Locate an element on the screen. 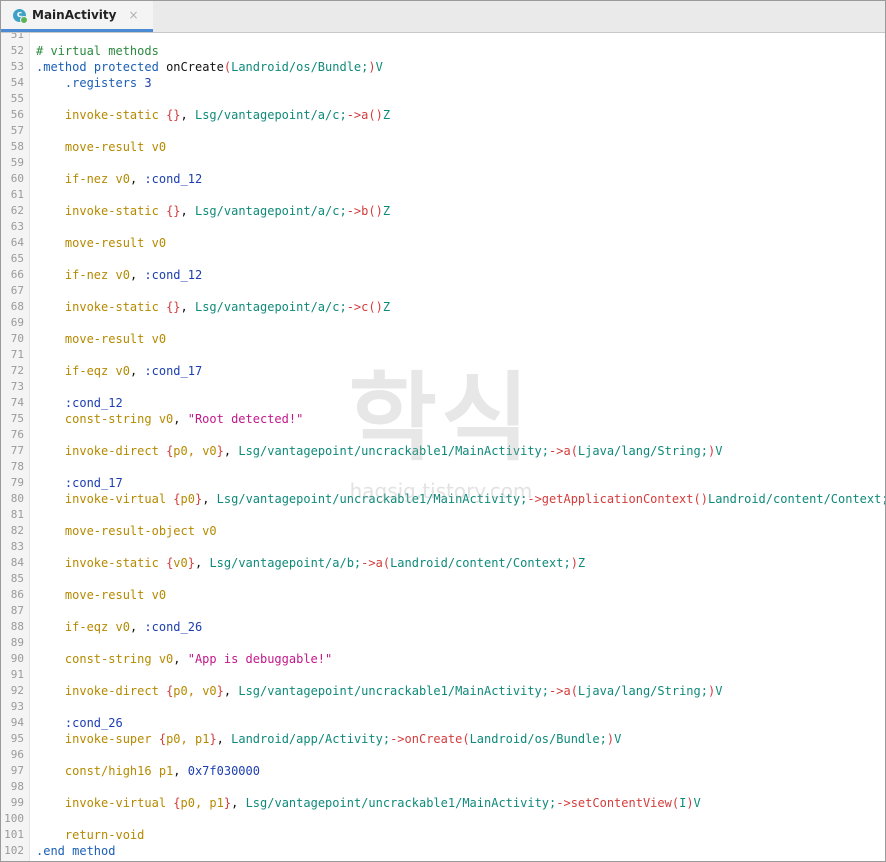  line-number: 59 is located at coordinates (17, 162).